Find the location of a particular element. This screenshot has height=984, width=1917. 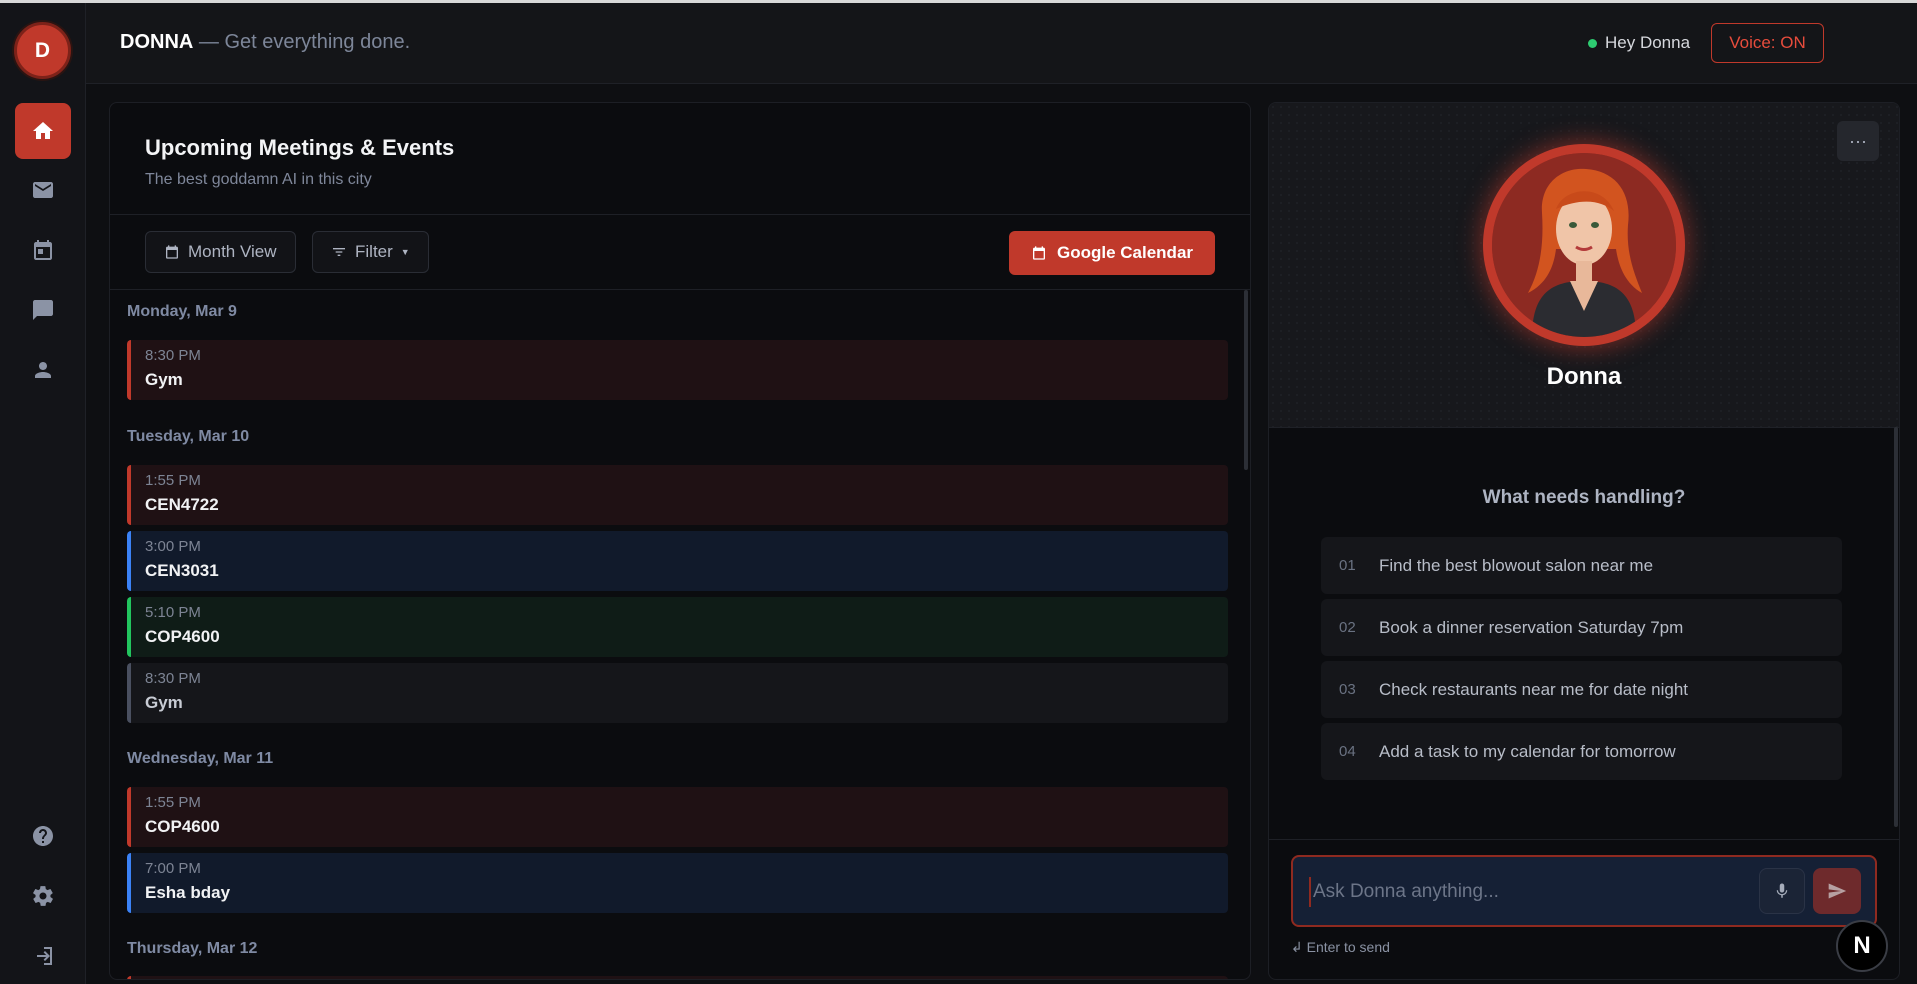

suggestion-text: Book a dinner reservation Saturday 7pm is located at coordinates (1531, 627).